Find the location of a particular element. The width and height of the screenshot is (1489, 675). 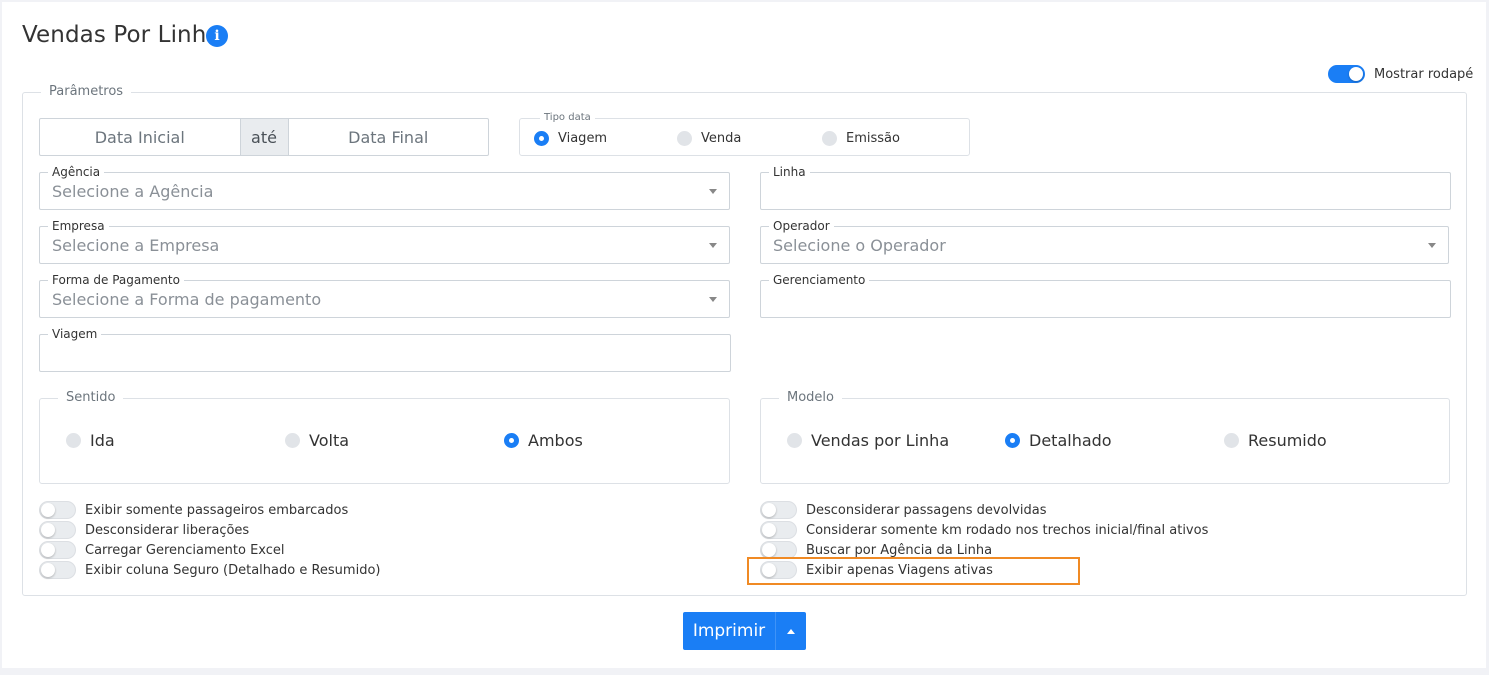

info-icon: i is located at coordinates (217, 36).